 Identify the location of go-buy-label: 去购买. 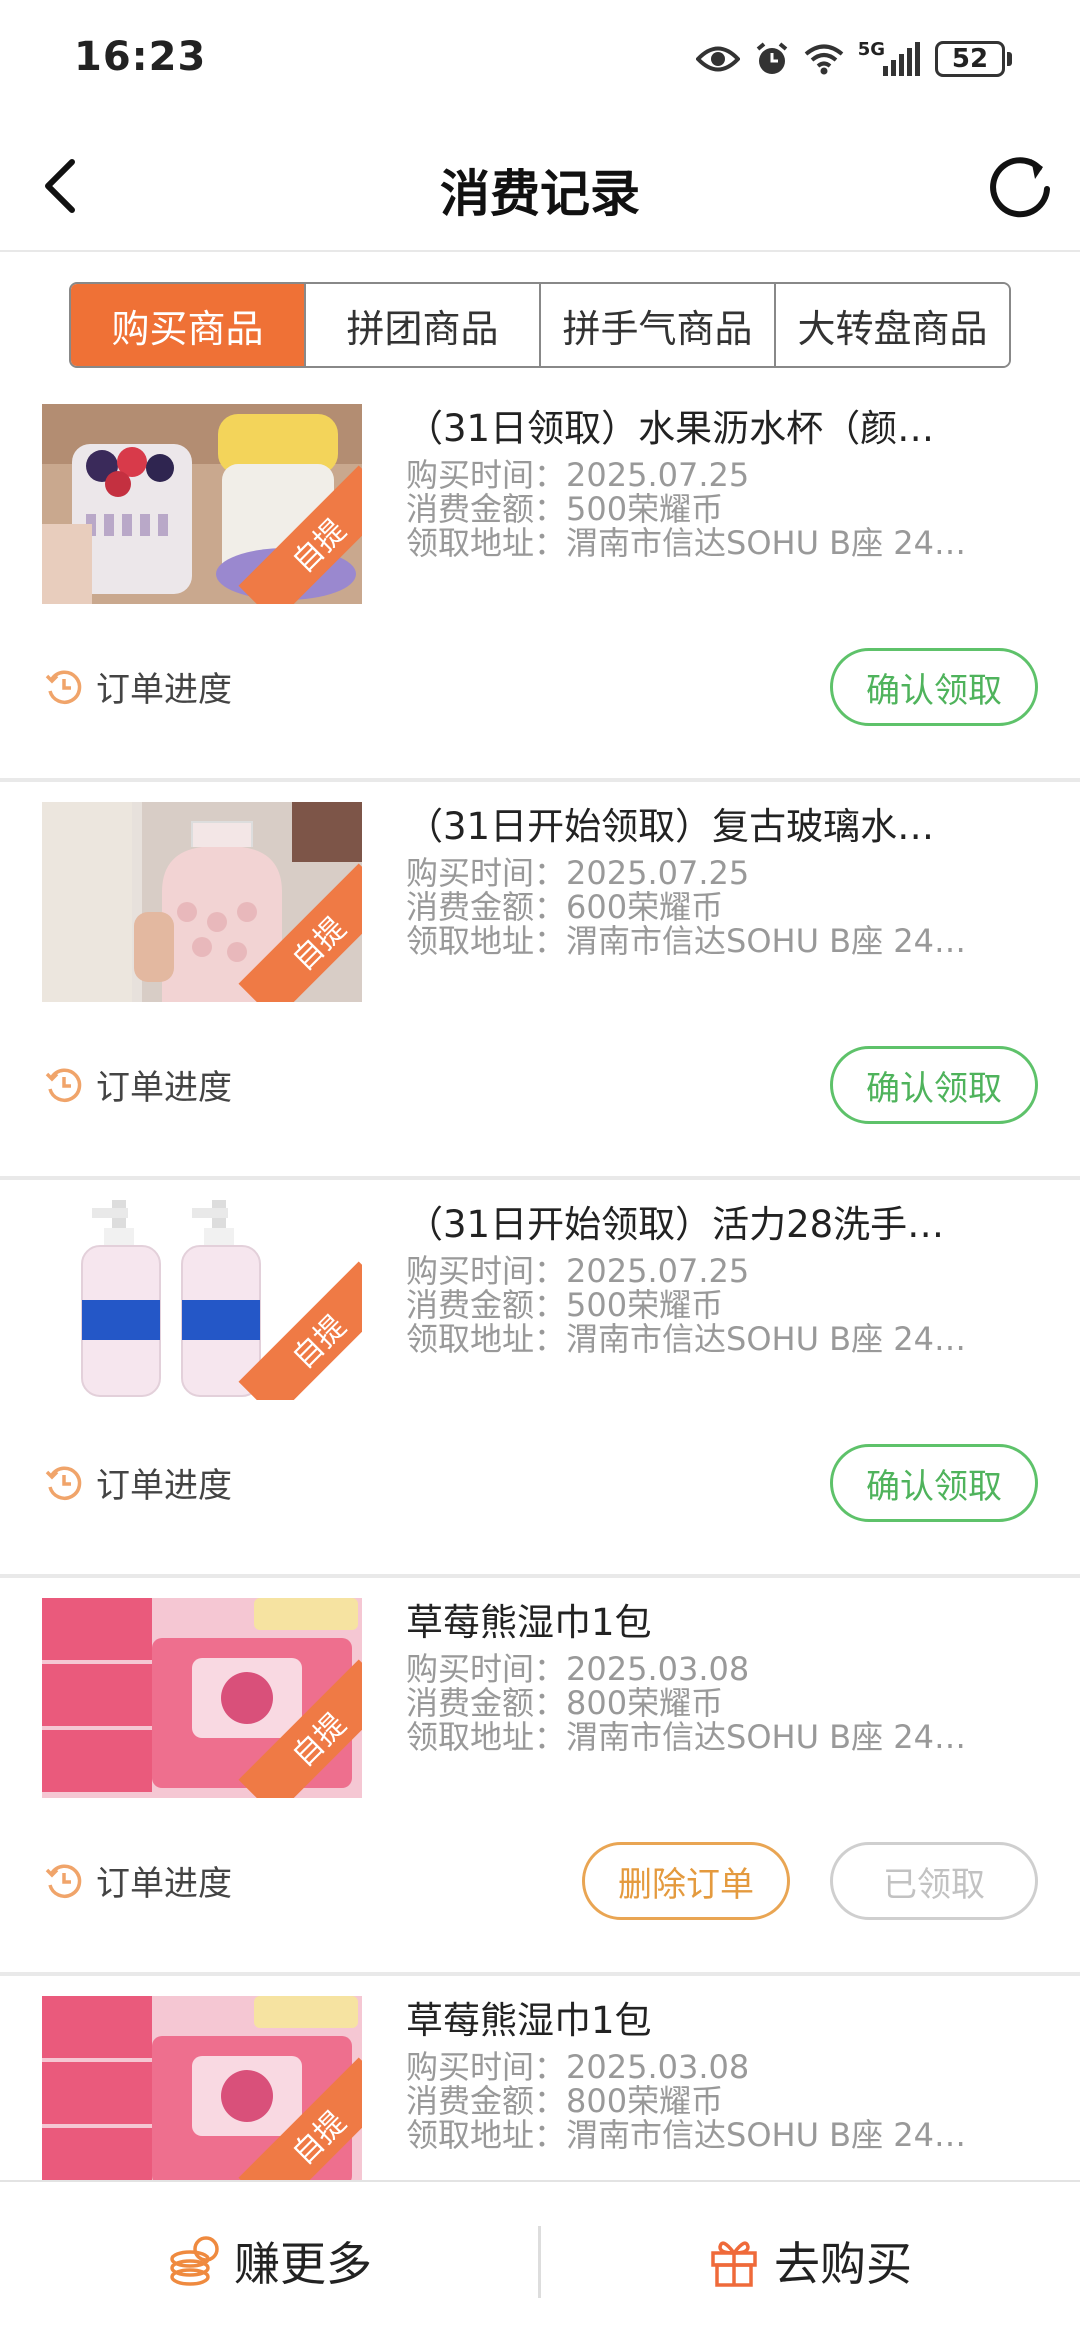
(843, 2264).